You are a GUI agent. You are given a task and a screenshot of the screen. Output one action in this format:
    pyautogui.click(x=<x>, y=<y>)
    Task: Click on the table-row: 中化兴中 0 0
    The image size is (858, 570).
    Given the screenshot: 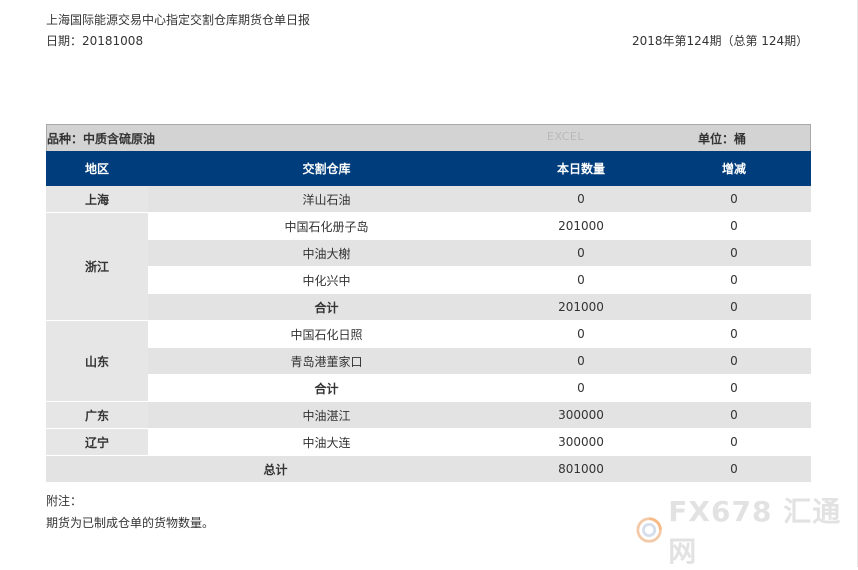 What is the action you would take?
    pyautogui.click(x=428, y=280)
    